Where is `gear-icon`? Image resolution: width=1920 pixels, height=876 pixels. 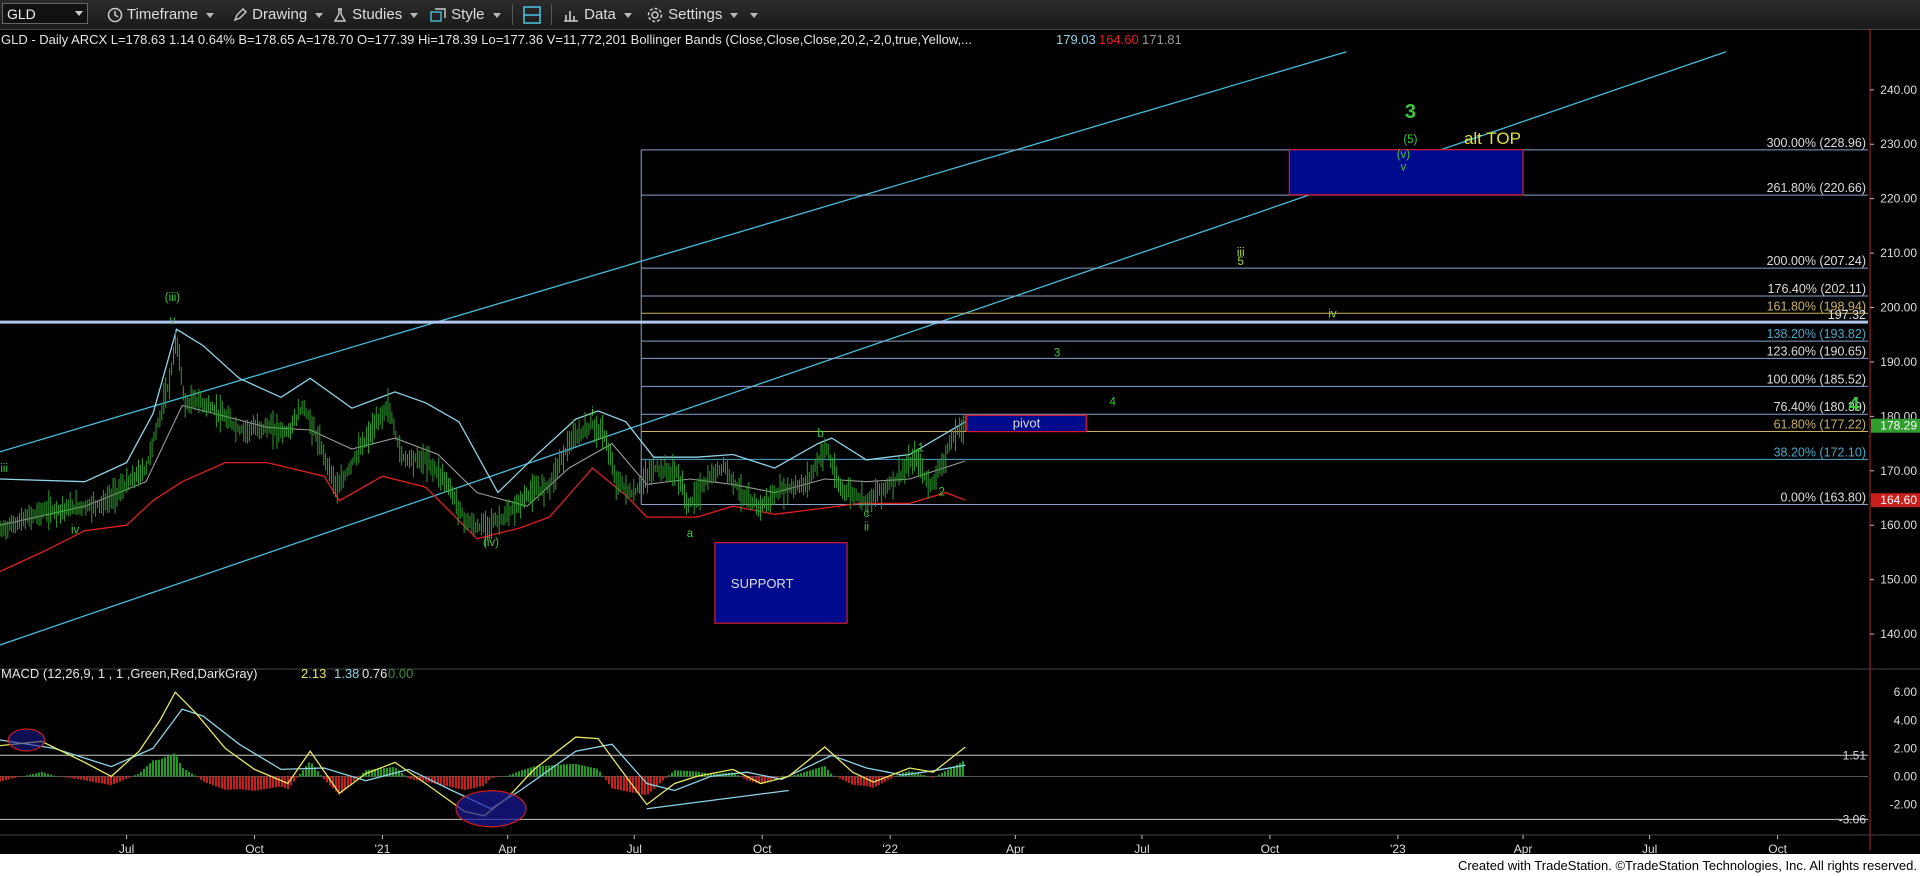 gear-icon is located at coordinates (655, 15).